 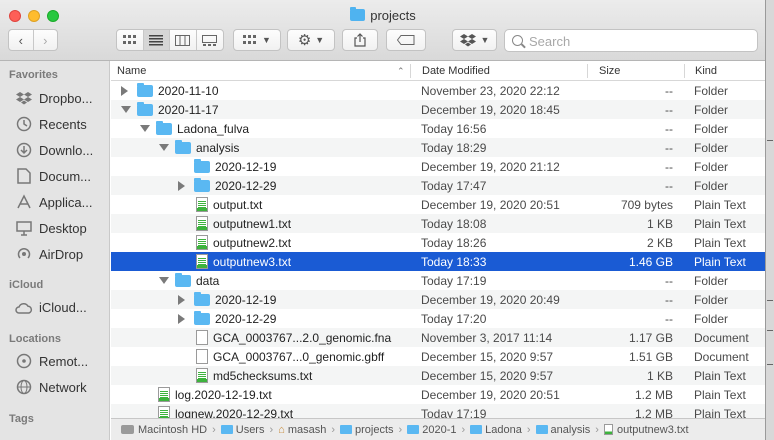 I want to click on path-crumb-label: Ladona, so click(x=503, y=429).